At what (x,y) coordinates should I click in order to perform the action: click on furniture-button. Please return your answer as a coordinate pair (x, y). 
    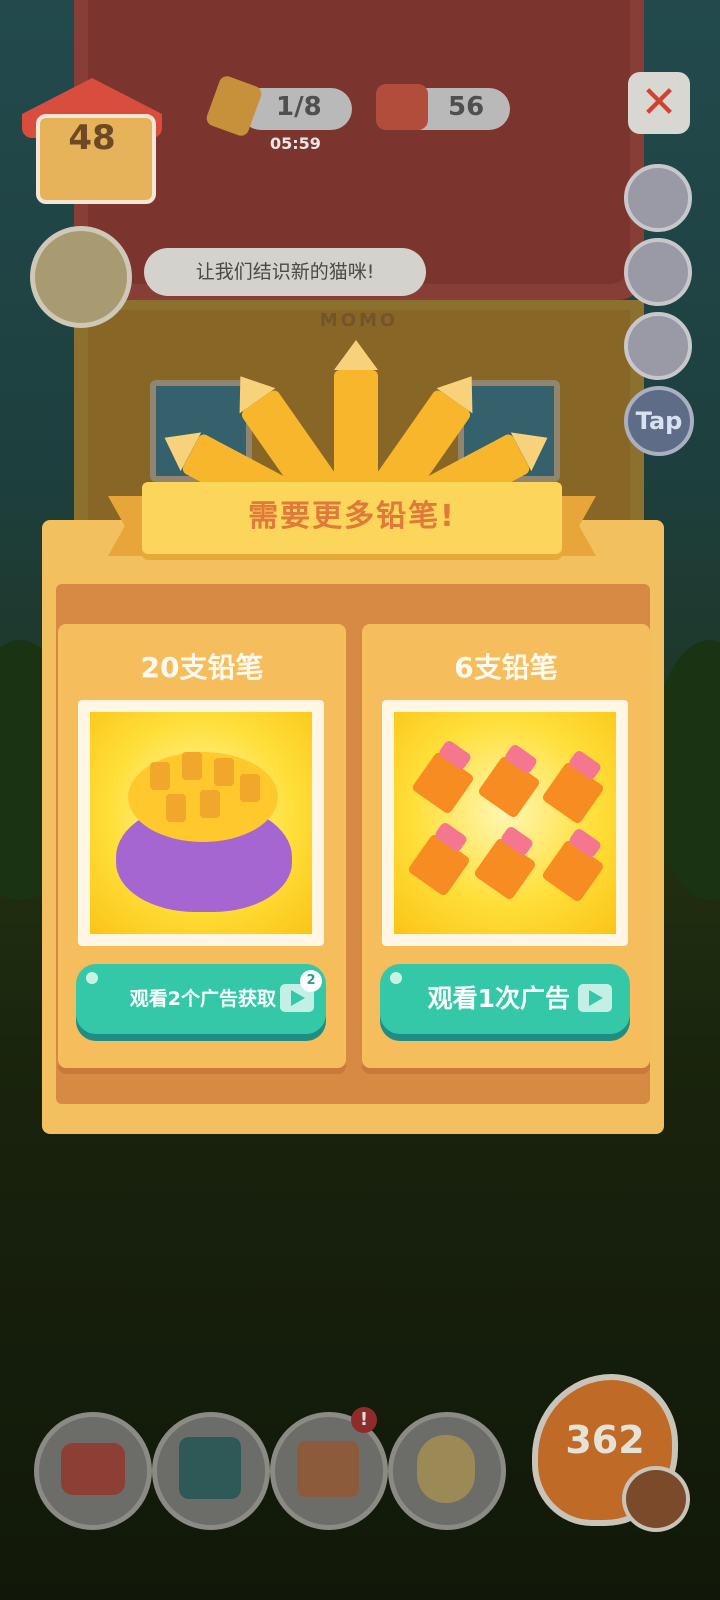
    Looking at the image, I should click on (93, 1471).